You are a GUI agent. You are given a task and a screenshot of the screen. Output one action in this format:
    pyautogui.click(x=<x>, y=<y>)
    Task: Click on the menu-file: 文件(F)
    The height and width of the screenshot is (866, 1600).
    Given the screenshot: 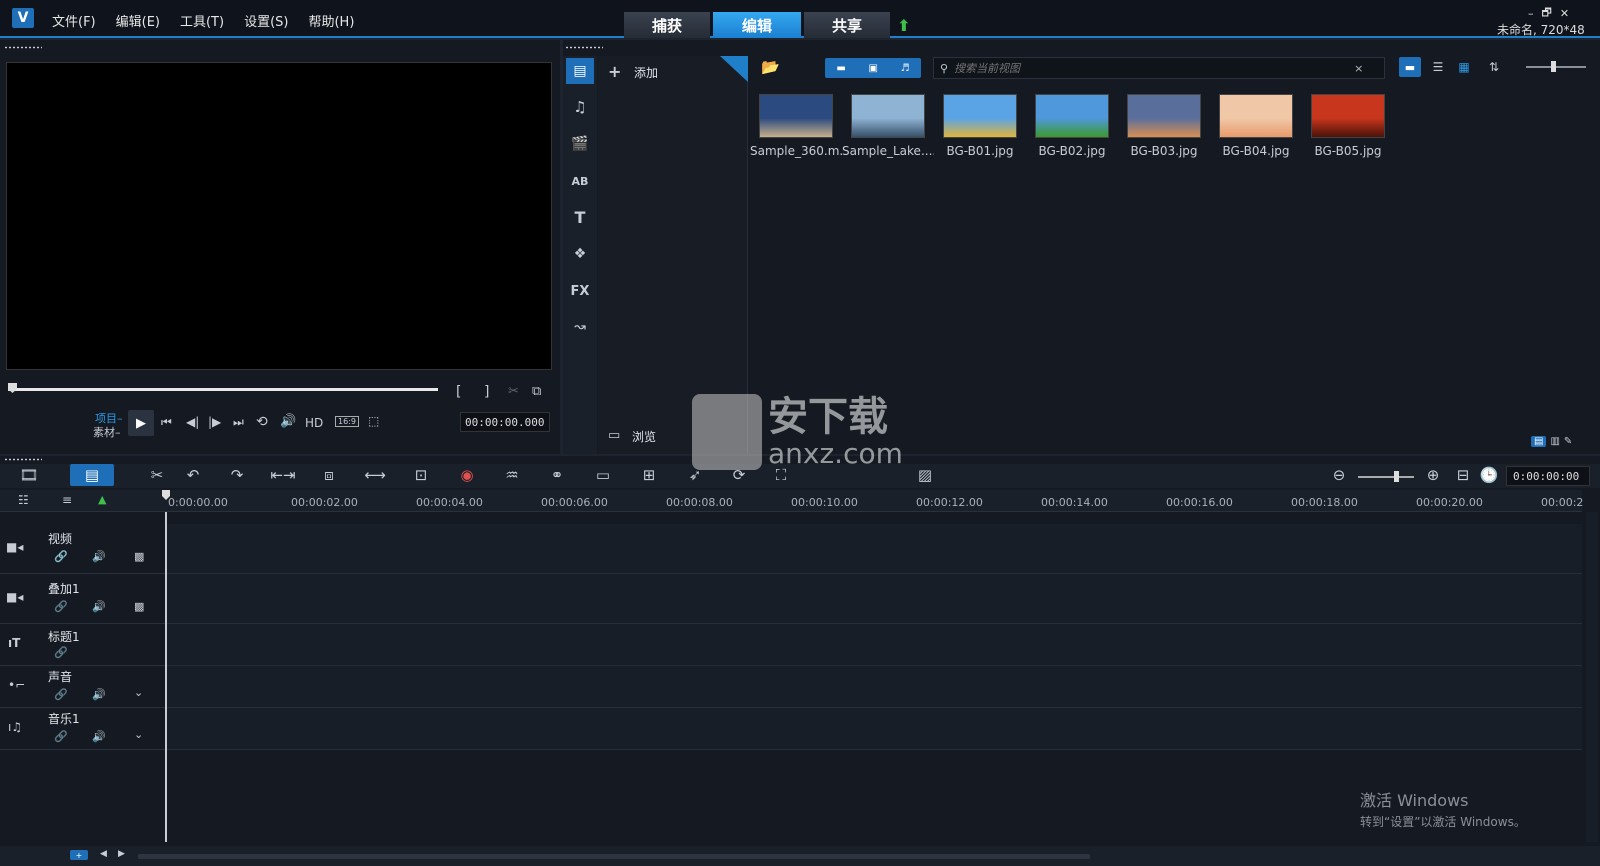 What is the action you would take?
    pyautogui.click(x=74, y=20)
    